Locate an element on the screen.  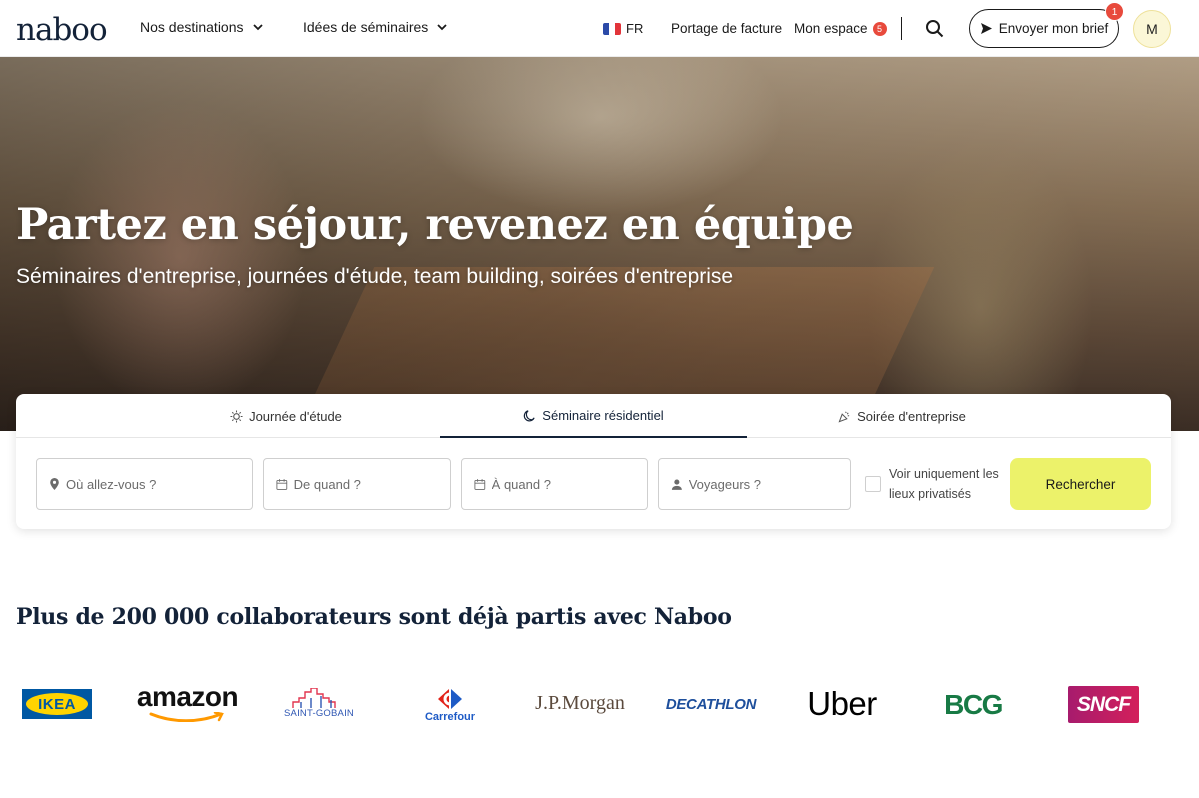
uber-logo-text: Uber is located at coordinates (842, 703).